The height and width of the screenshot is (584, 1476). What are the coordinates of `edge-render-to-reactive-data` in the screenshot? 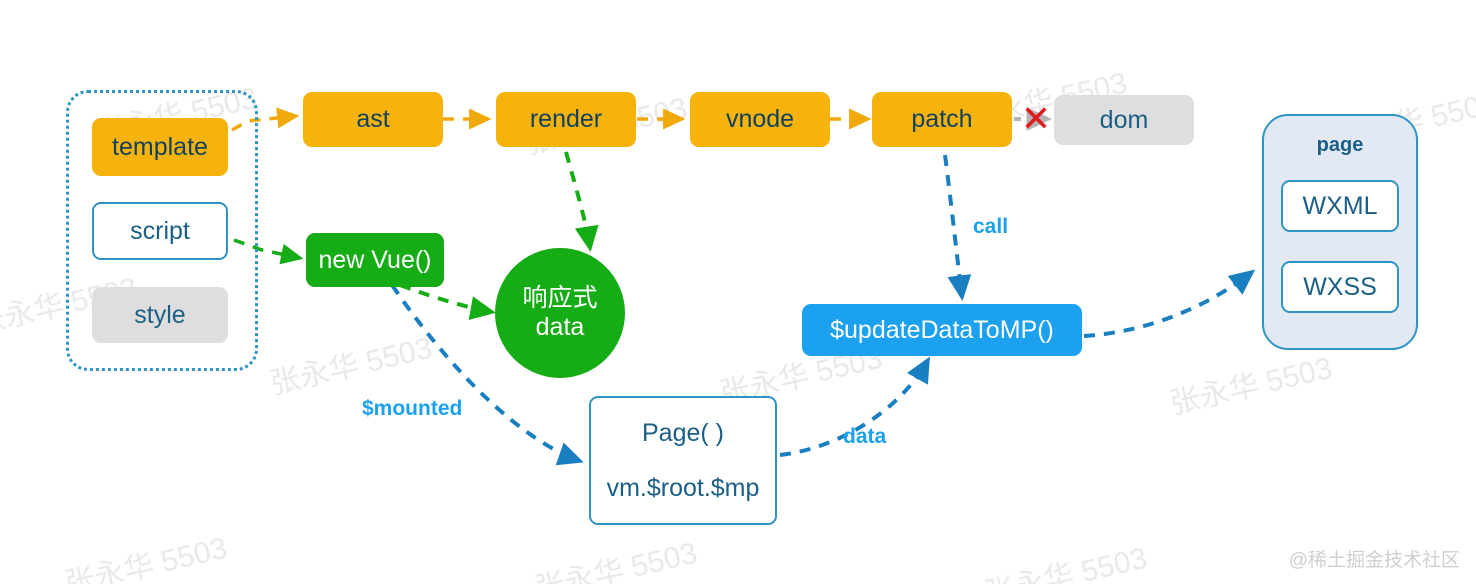 It's located at (581, 201).